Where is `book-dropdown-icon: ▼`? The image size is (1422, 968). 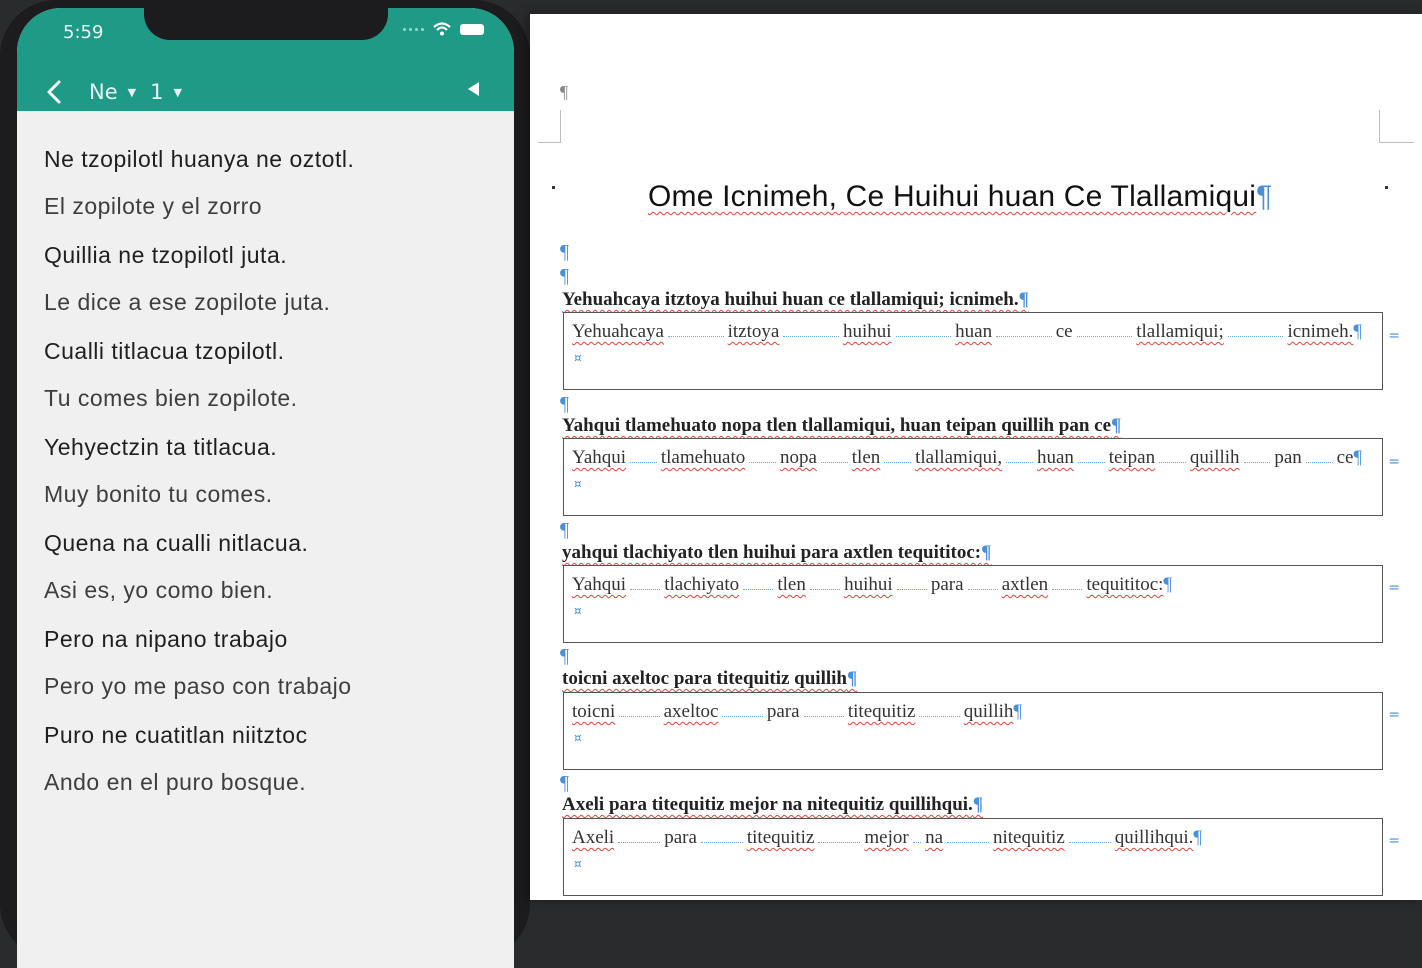 book-dropdown-icon: ▼ is located at coordinates (132, 92).